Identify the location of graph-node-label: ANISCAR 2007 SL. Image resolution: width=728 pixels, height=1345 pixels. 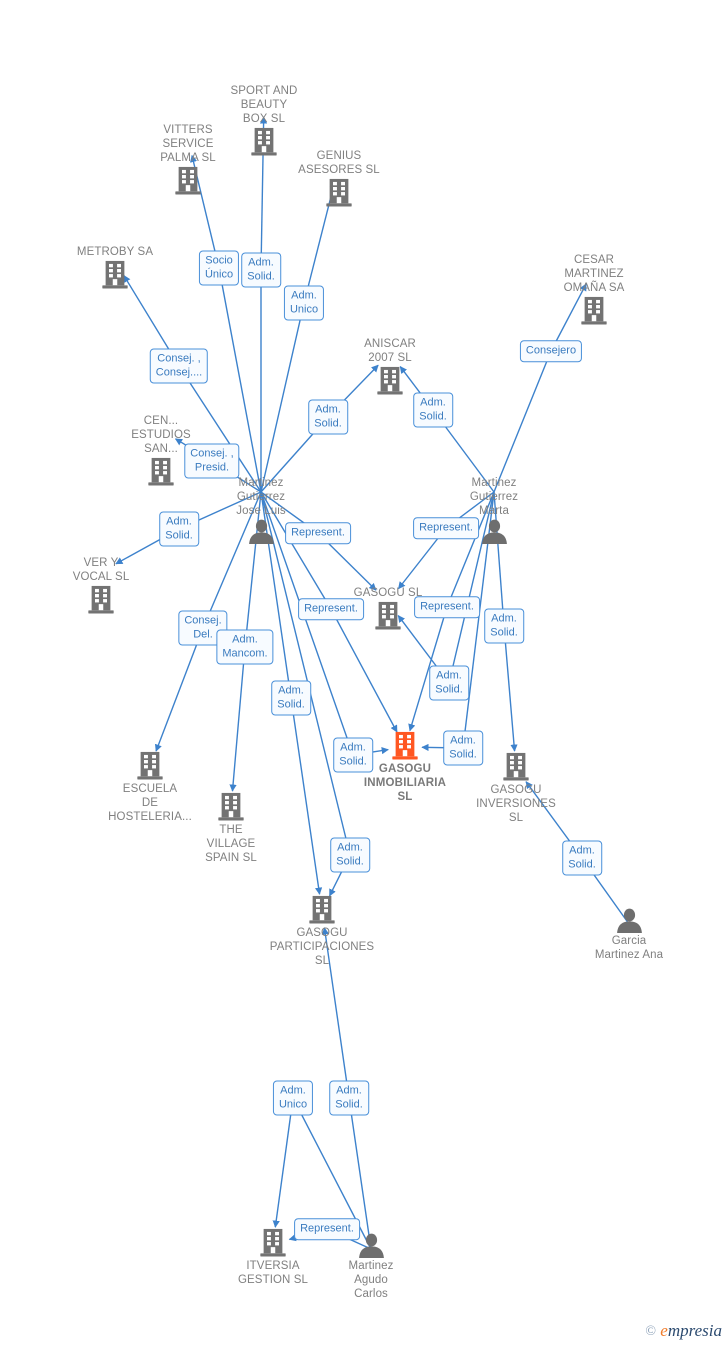
(390, 351).